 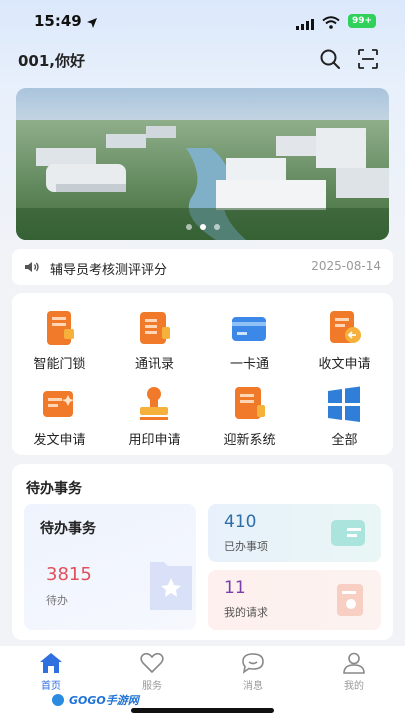 I want to click on app-label: 智能门锁, so click(x=59, y=364).